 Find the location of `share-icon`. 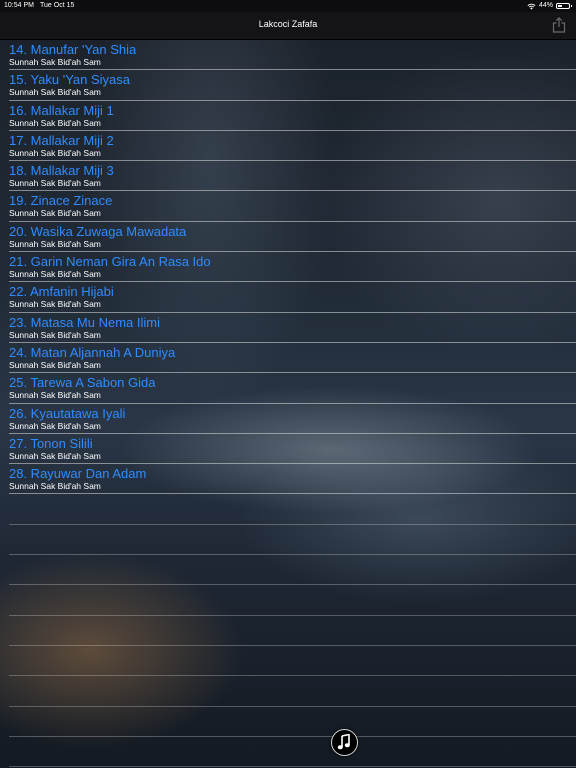

share-icon is located at coordinates (559, 25).